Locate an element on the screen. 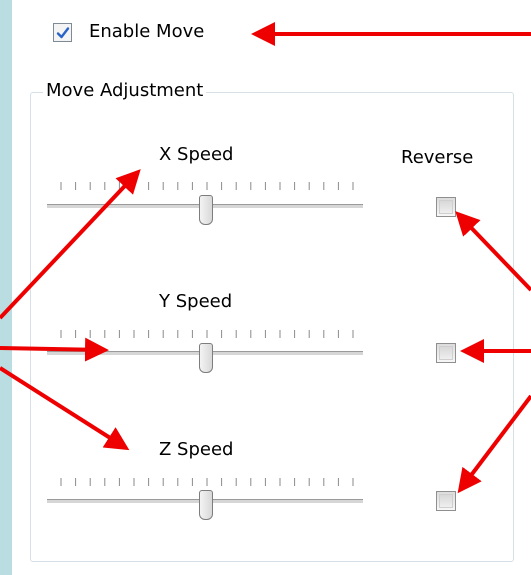  checkmark-icon is located at coordinates (63, 33).